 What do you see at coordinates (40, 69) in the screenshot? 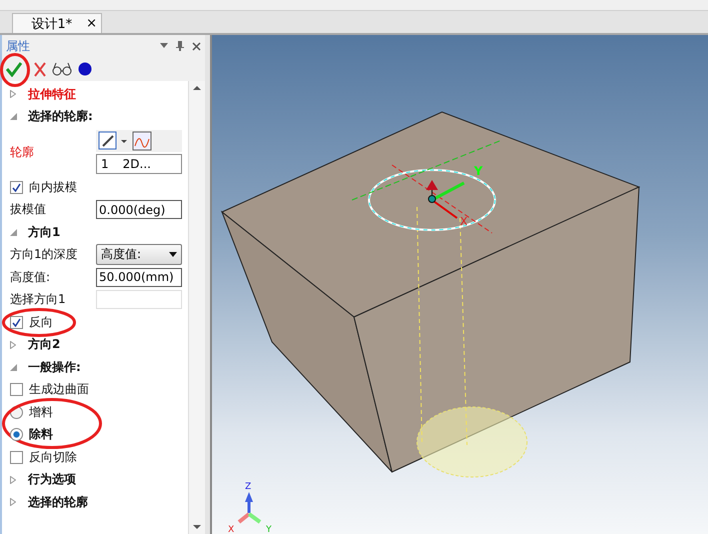
I see `cross-icon` at bounding box center [40, 69].